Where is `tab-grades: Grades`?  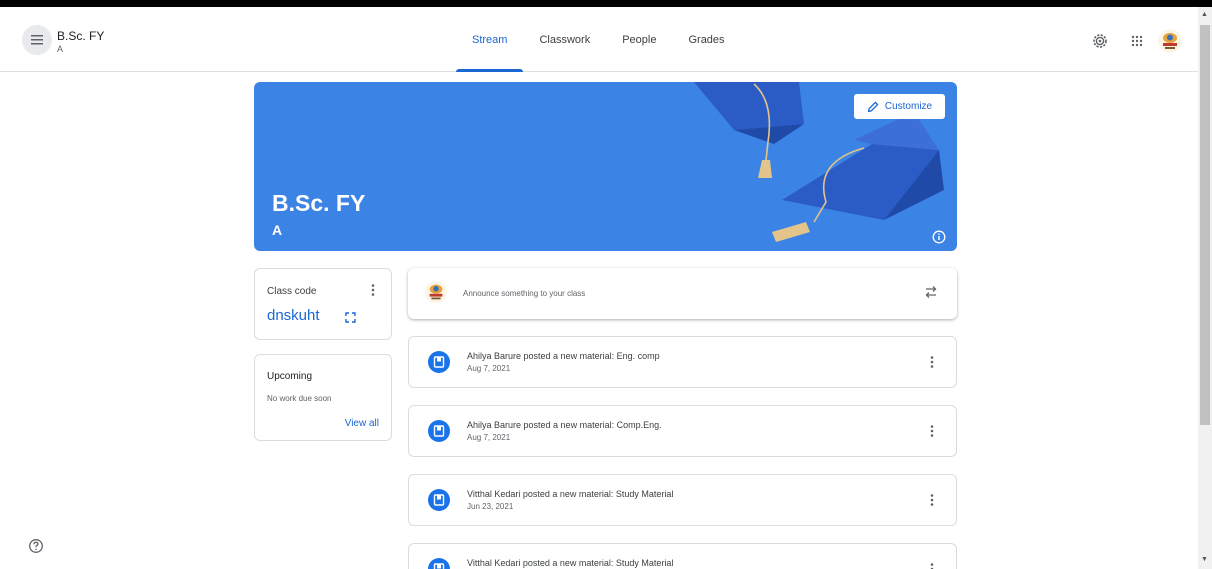
tab-grades: Grades is located at coordinates (706, 39).